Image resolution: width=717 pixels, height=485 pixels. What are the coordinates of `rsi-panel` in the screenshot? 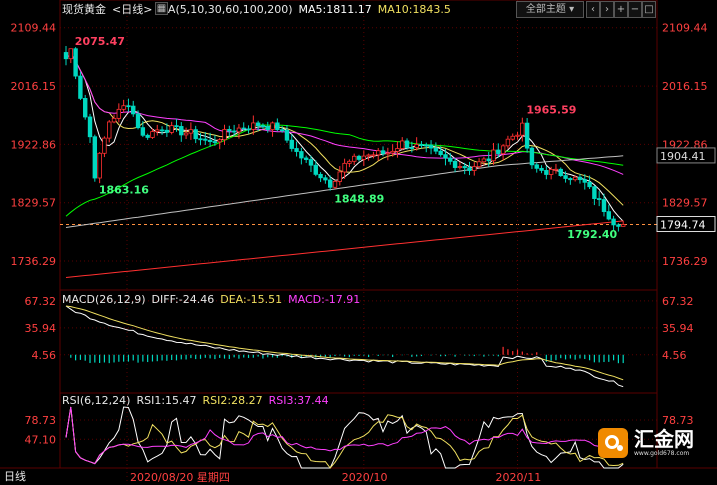 It's located at (344, 437).